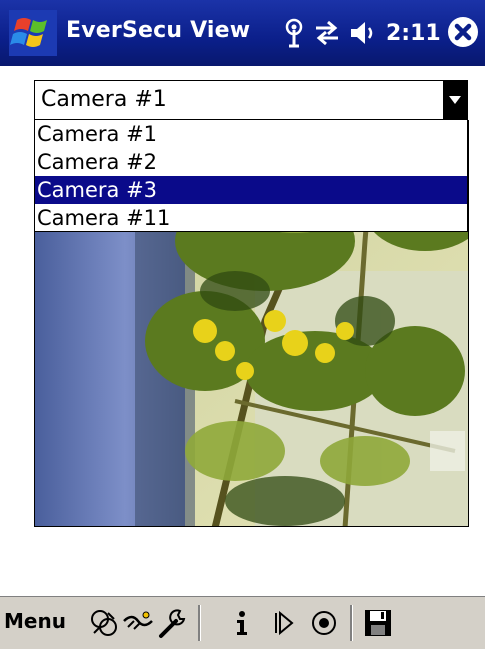 The image size is (485, 649). Describe the element at coordinates (251, 162) in the screenshot. I see `camera-option-2: Camera #2` at that location.